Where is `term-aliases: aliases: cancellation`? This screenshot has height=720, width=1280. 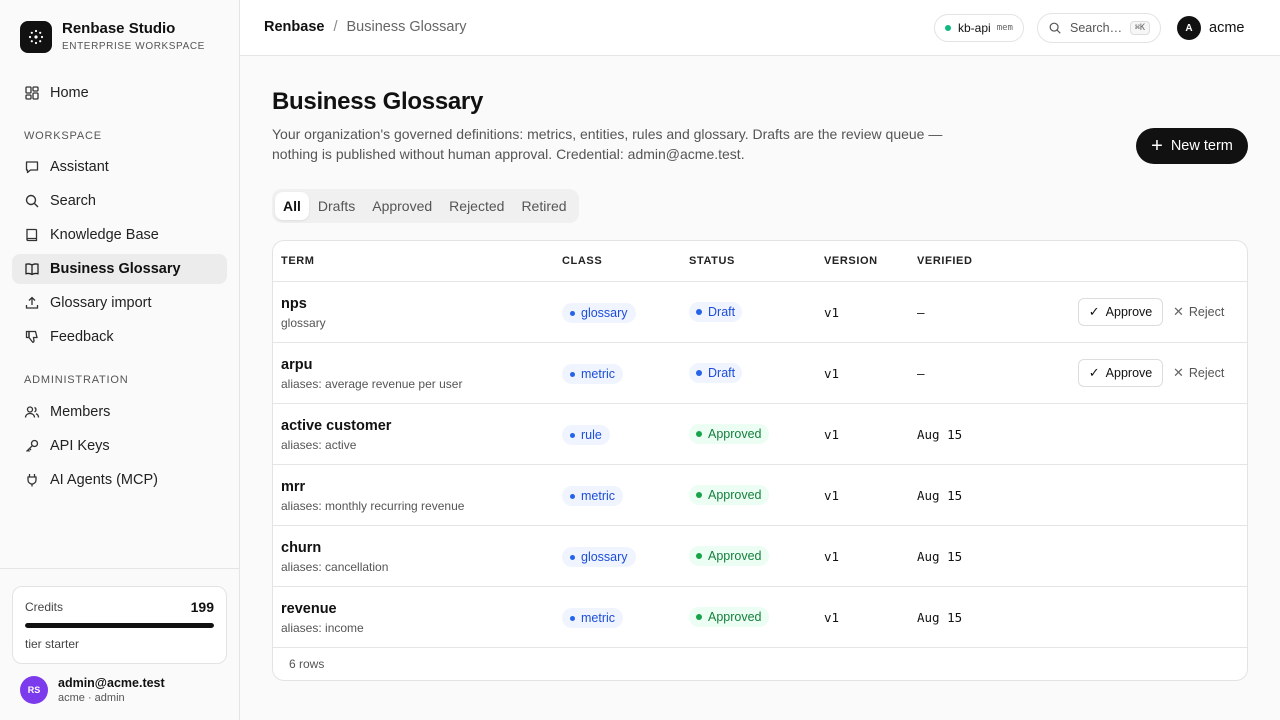 term-aliases: aliases: cancellation is located at coordinates (335, 567).